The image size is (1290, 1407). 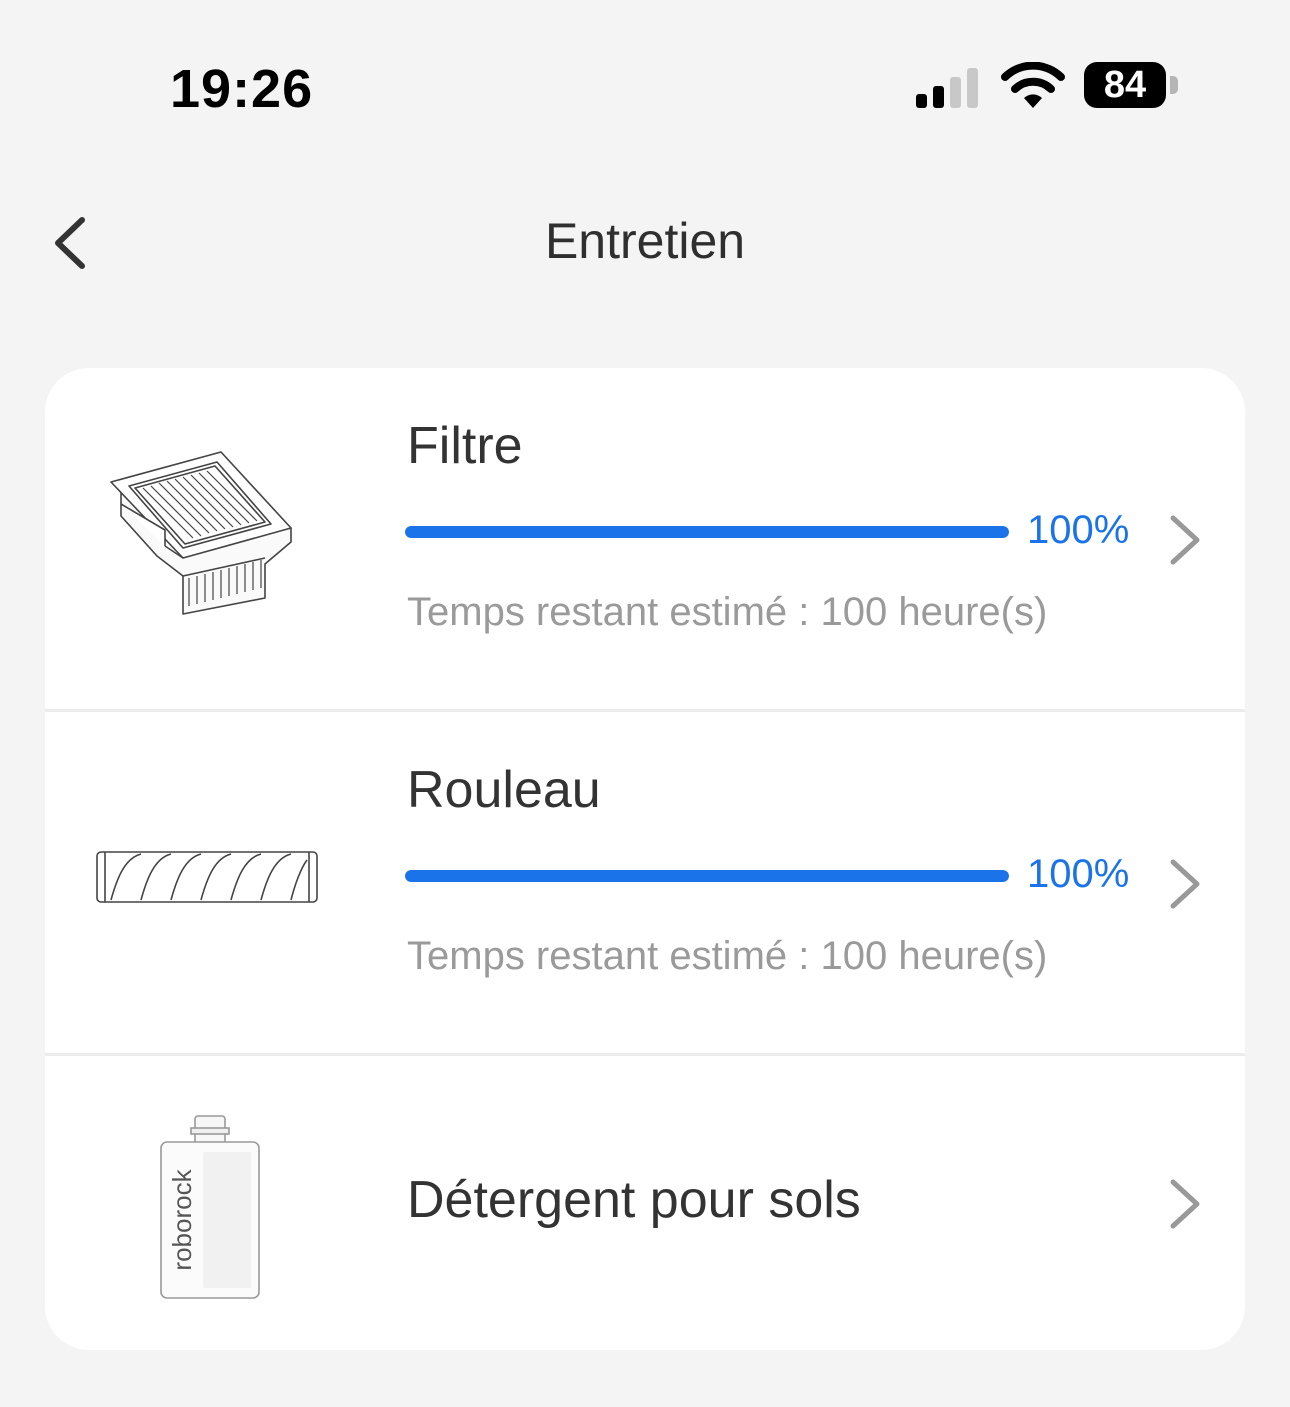 I want to click on cellular-signal-icon, so click(x=947, y=88).